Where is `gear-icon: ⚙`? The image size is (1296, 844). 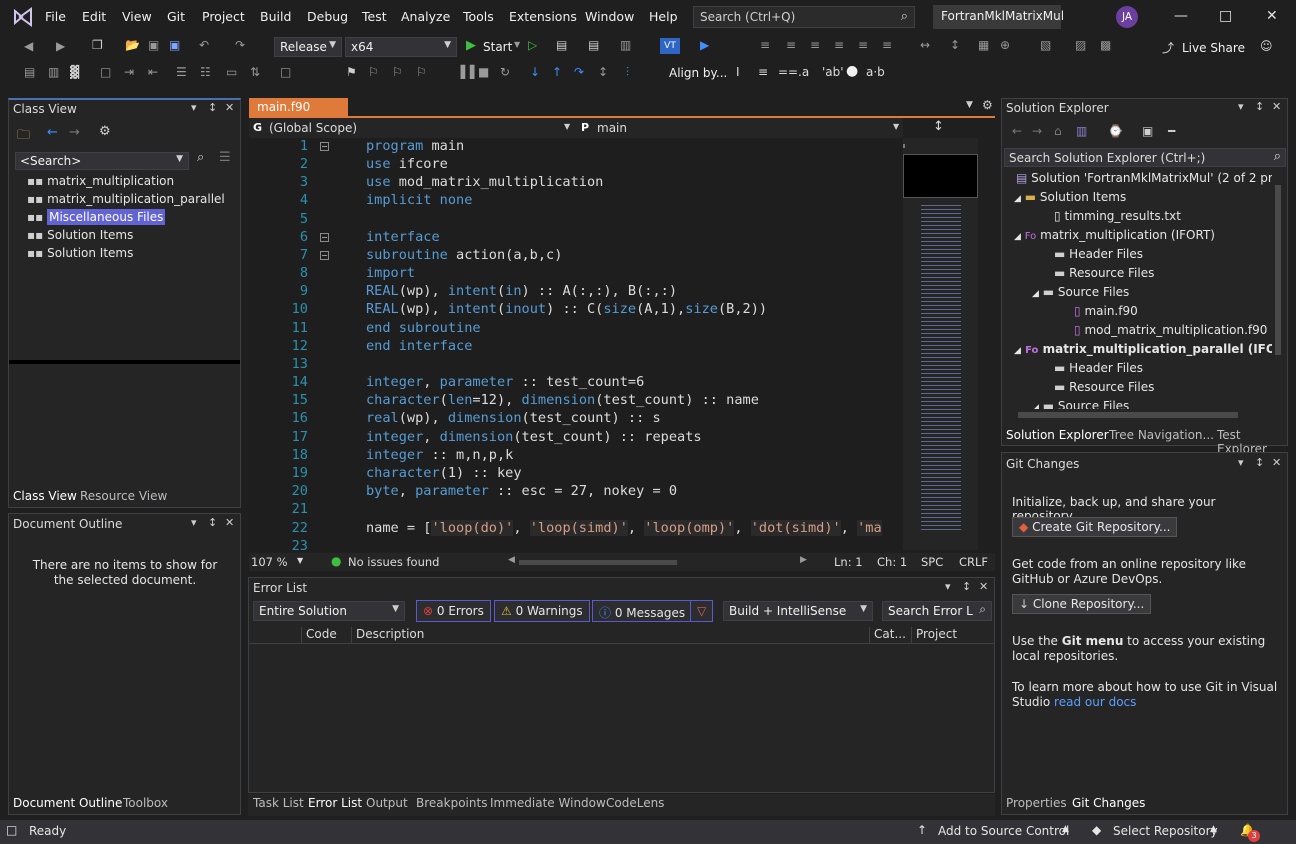
gear-icon: ⚙ is located at coordinates (987, 105).